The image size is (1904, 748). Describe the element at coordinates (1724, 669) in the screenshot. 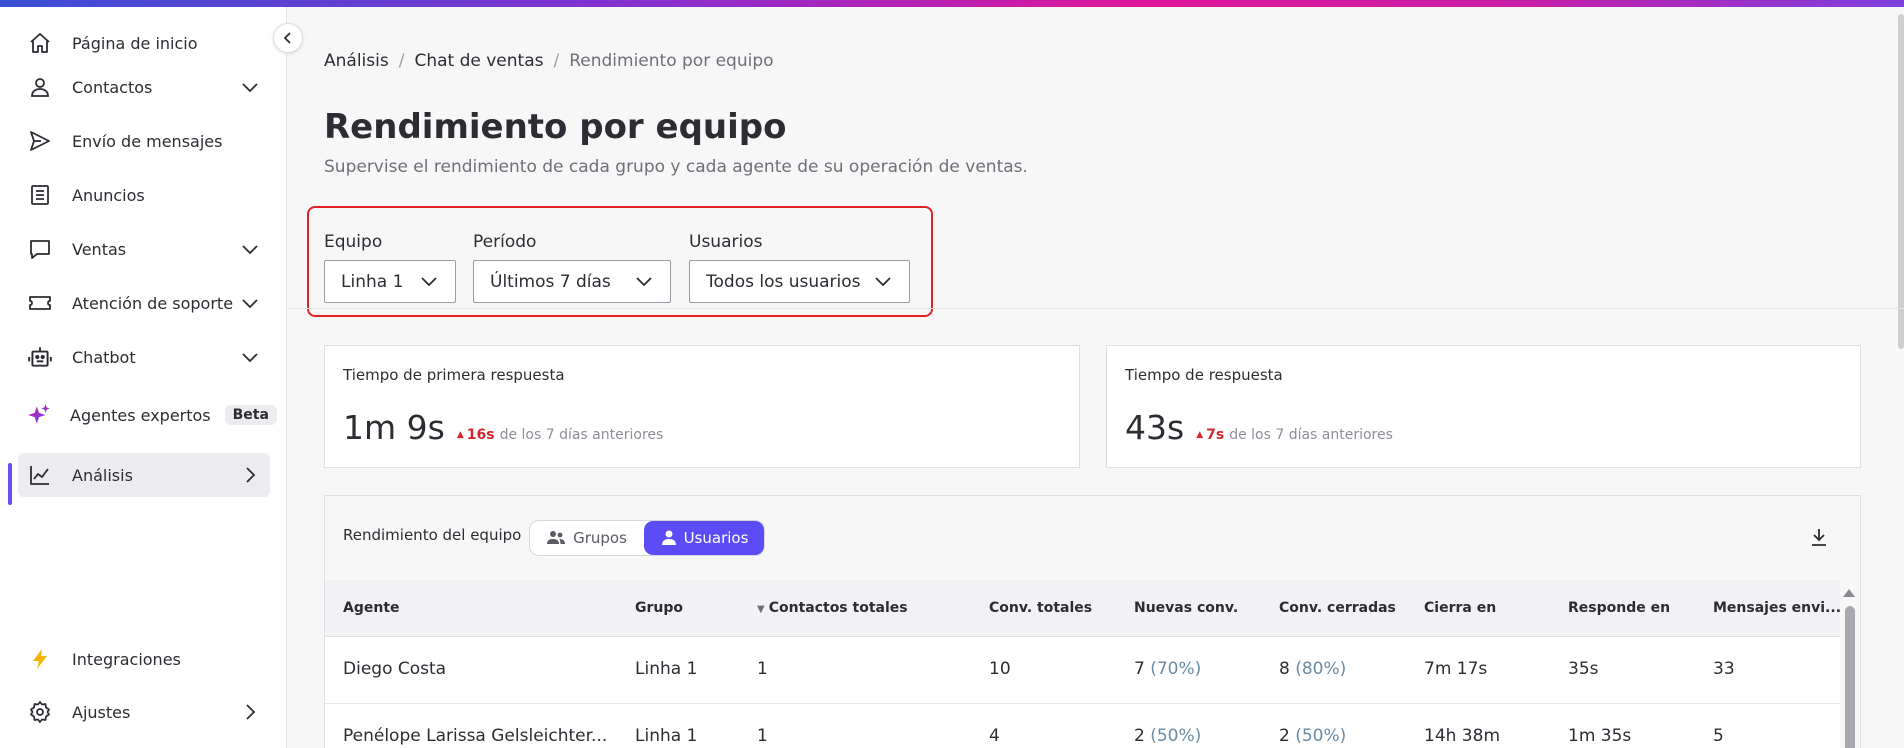

I see `cell-messages: 33` at that location.